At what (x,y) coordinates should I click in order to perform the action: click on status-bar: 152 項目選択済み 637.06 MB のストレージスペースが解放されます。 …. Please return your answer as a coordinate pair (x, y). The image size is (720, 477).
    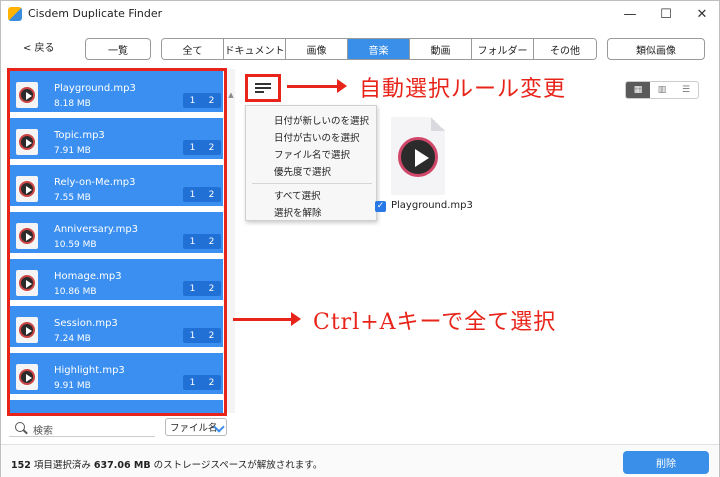
    Looking at the image, I should click on (360, 460).